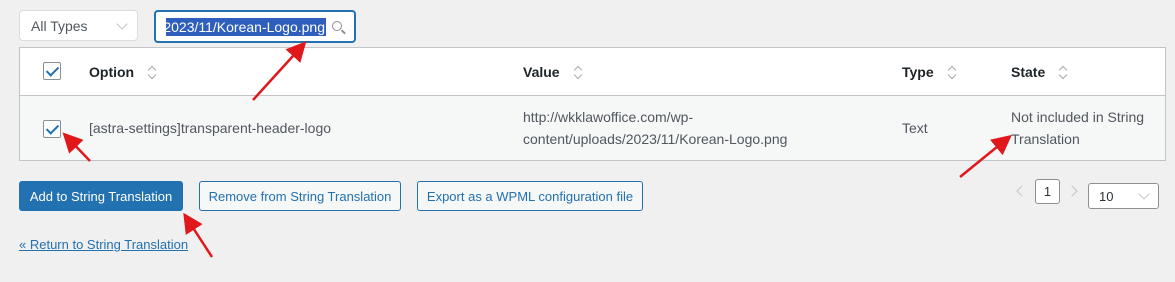  I want to click on next-page-icon, so click(1072, 191).